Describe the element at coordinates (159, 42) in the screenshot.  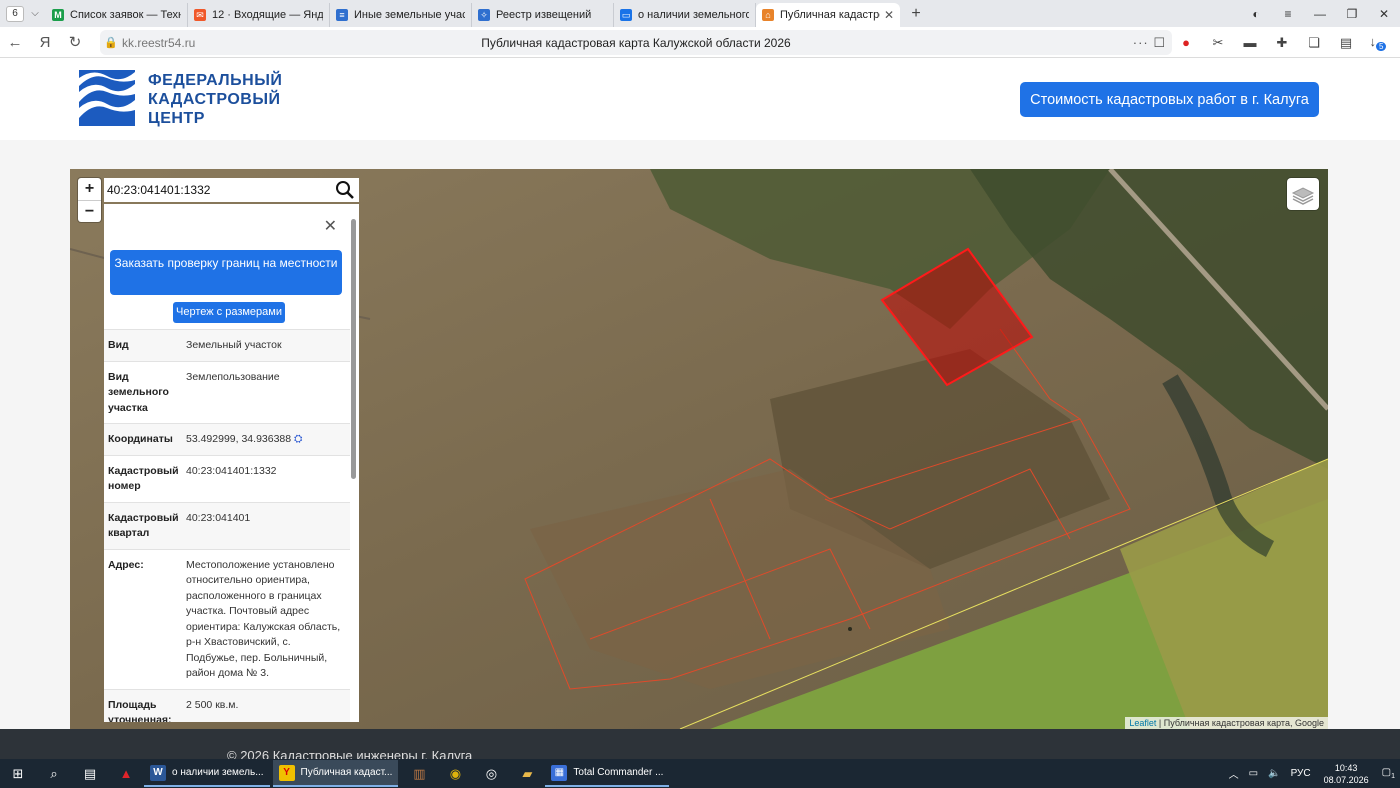
I see `url-domain: kk.reestr54.ru` at that location.